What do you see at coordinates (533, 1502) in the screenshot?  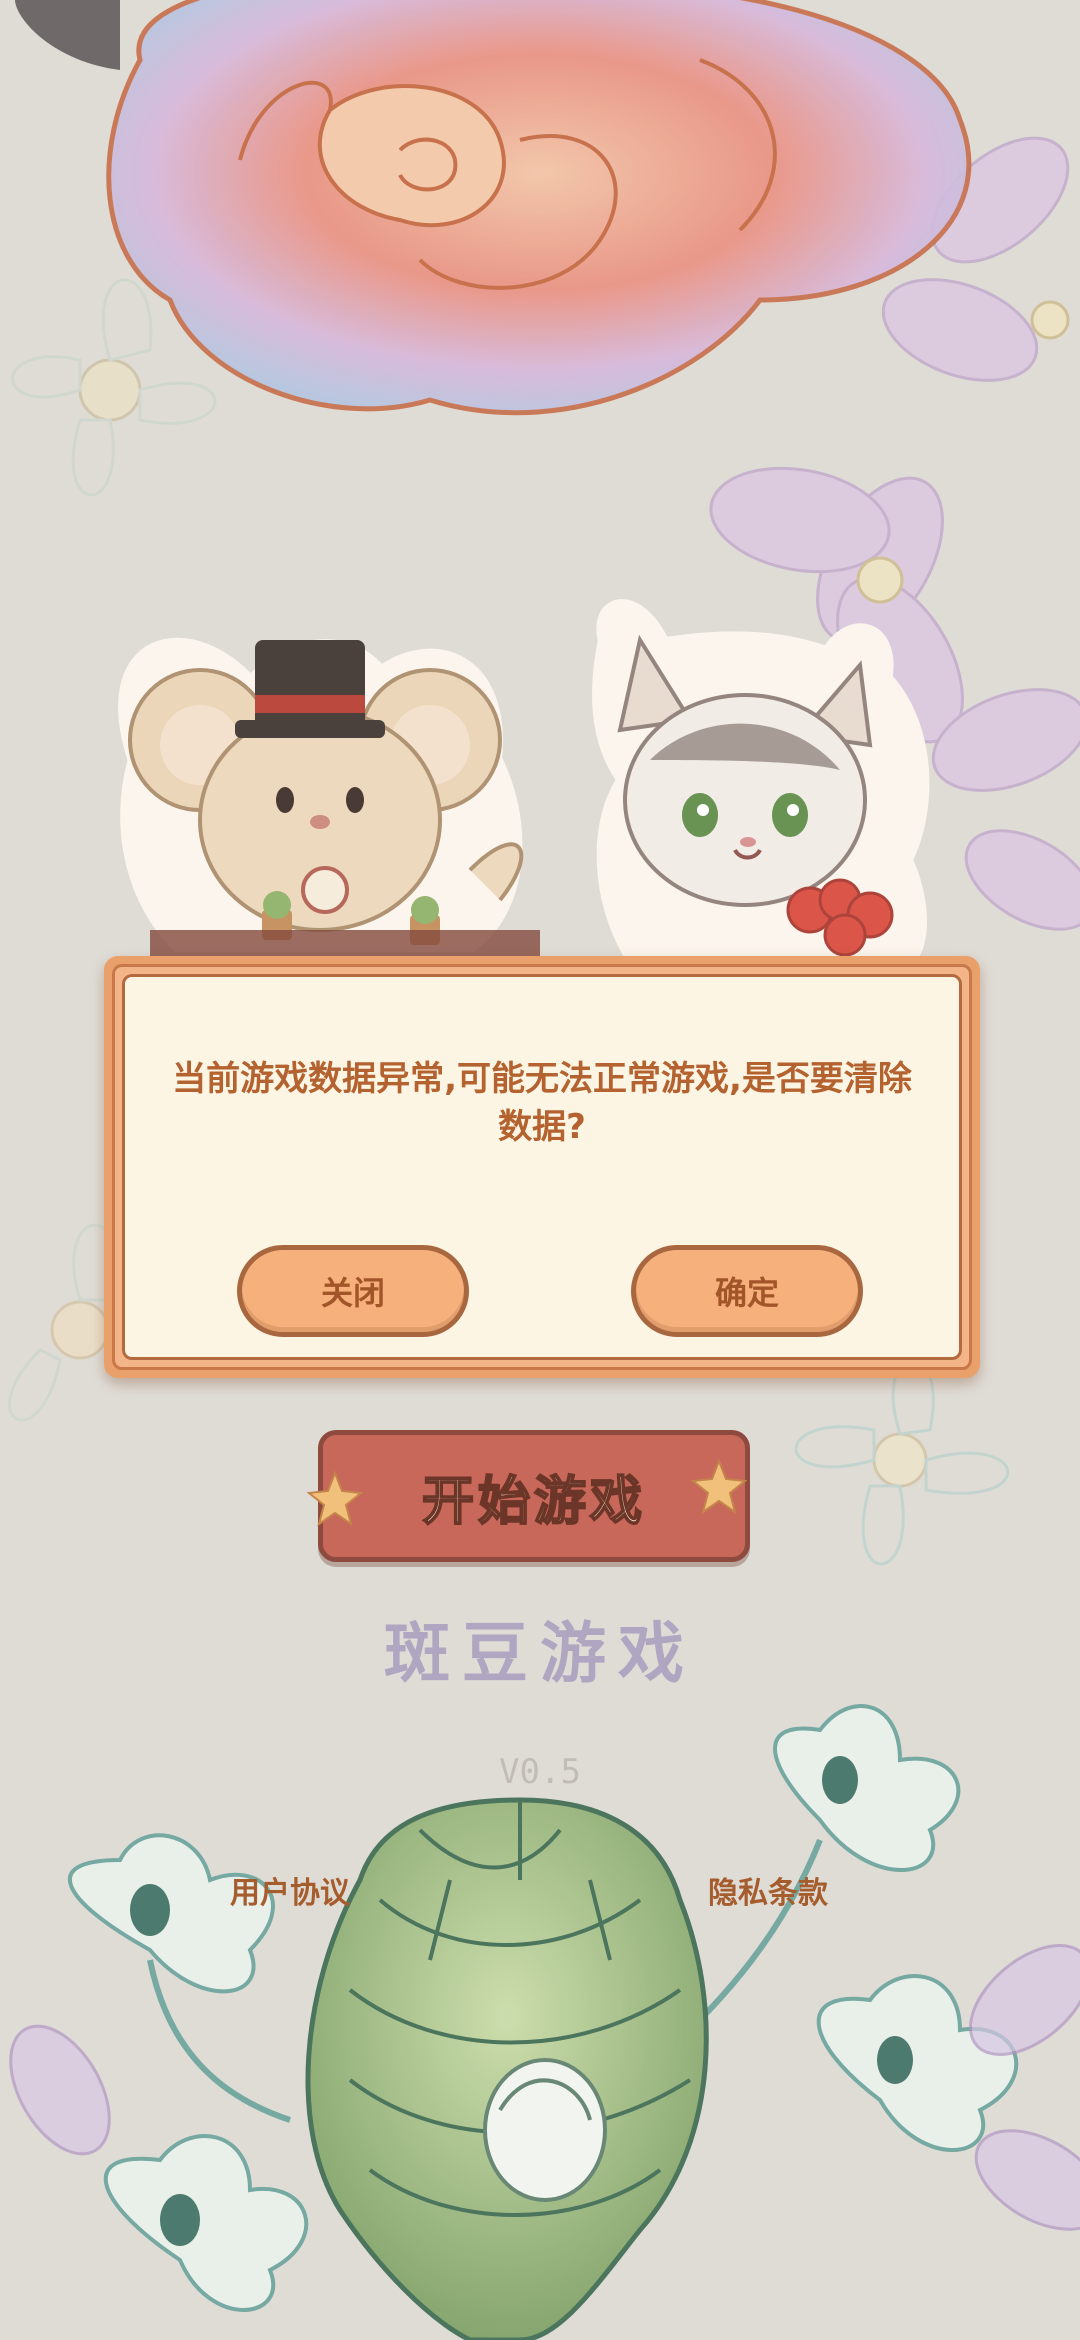 I see `start-game-label: 开始游戏` at bounding box center [533, 1502].